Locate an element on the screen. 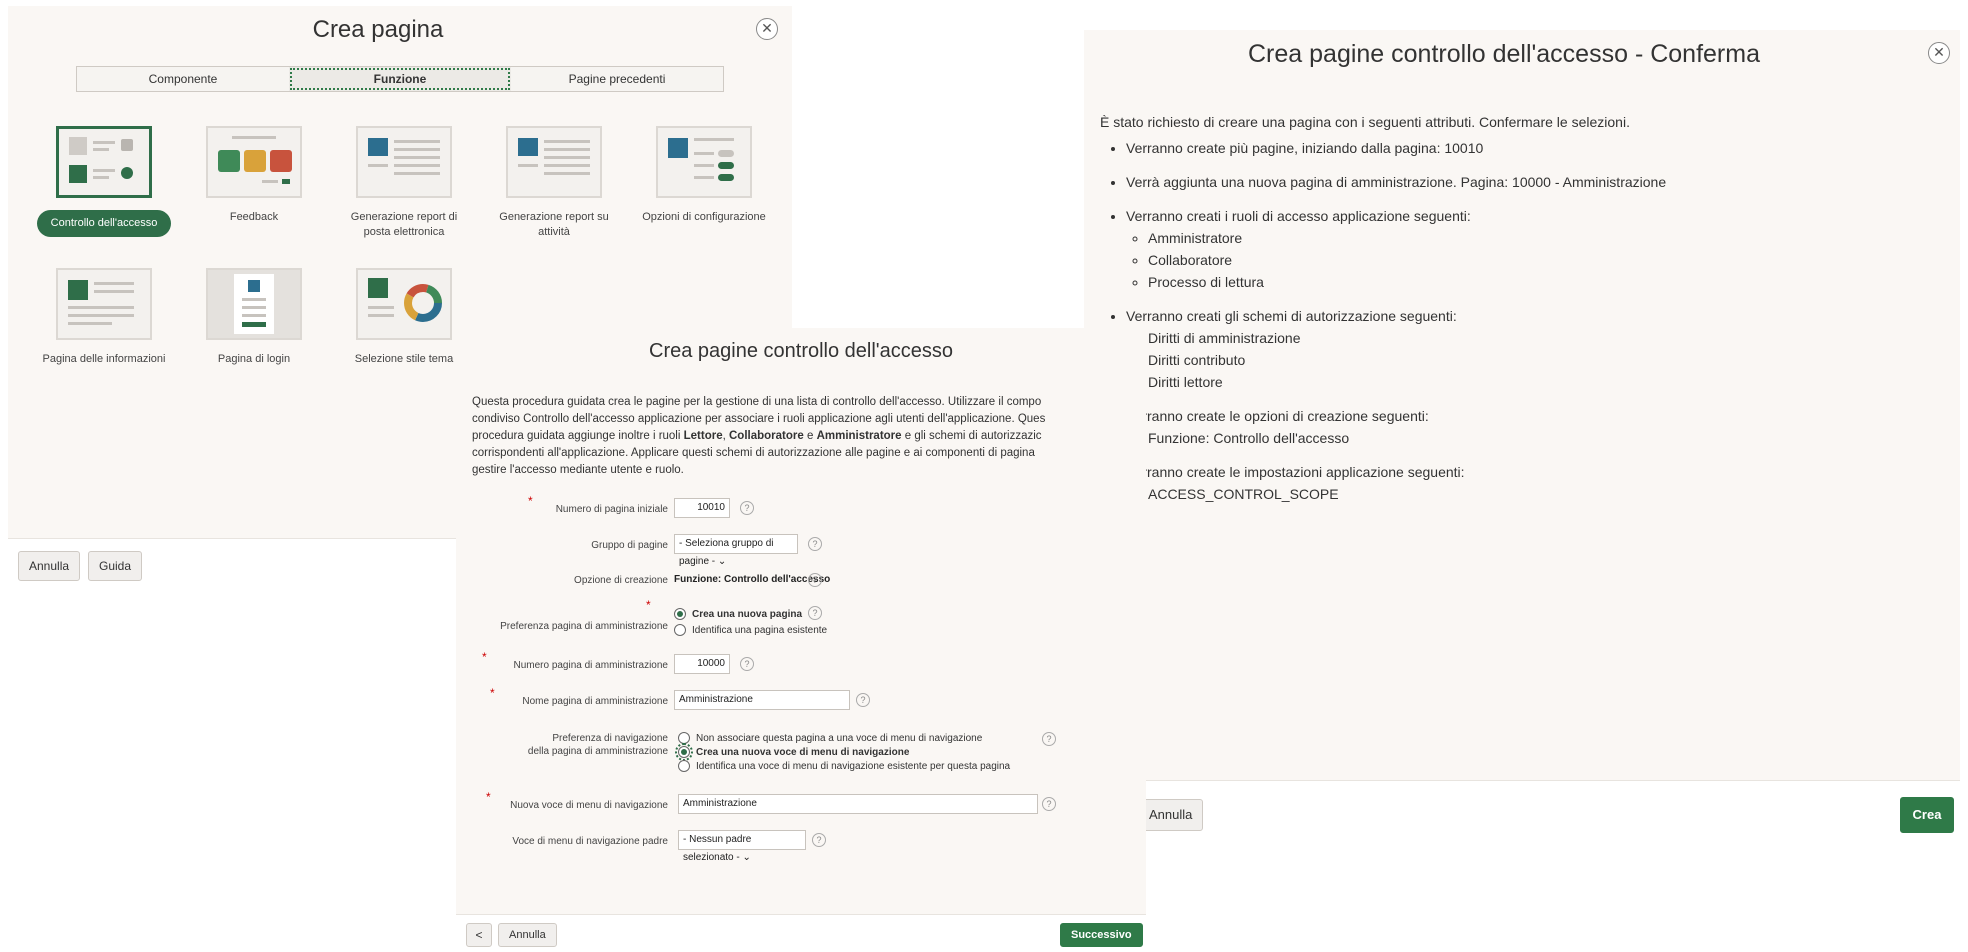 The height and width of the screenshot is (952, 1968). tile-activity-reporting: Generazione report su attività is located at coordinates (554, 183).